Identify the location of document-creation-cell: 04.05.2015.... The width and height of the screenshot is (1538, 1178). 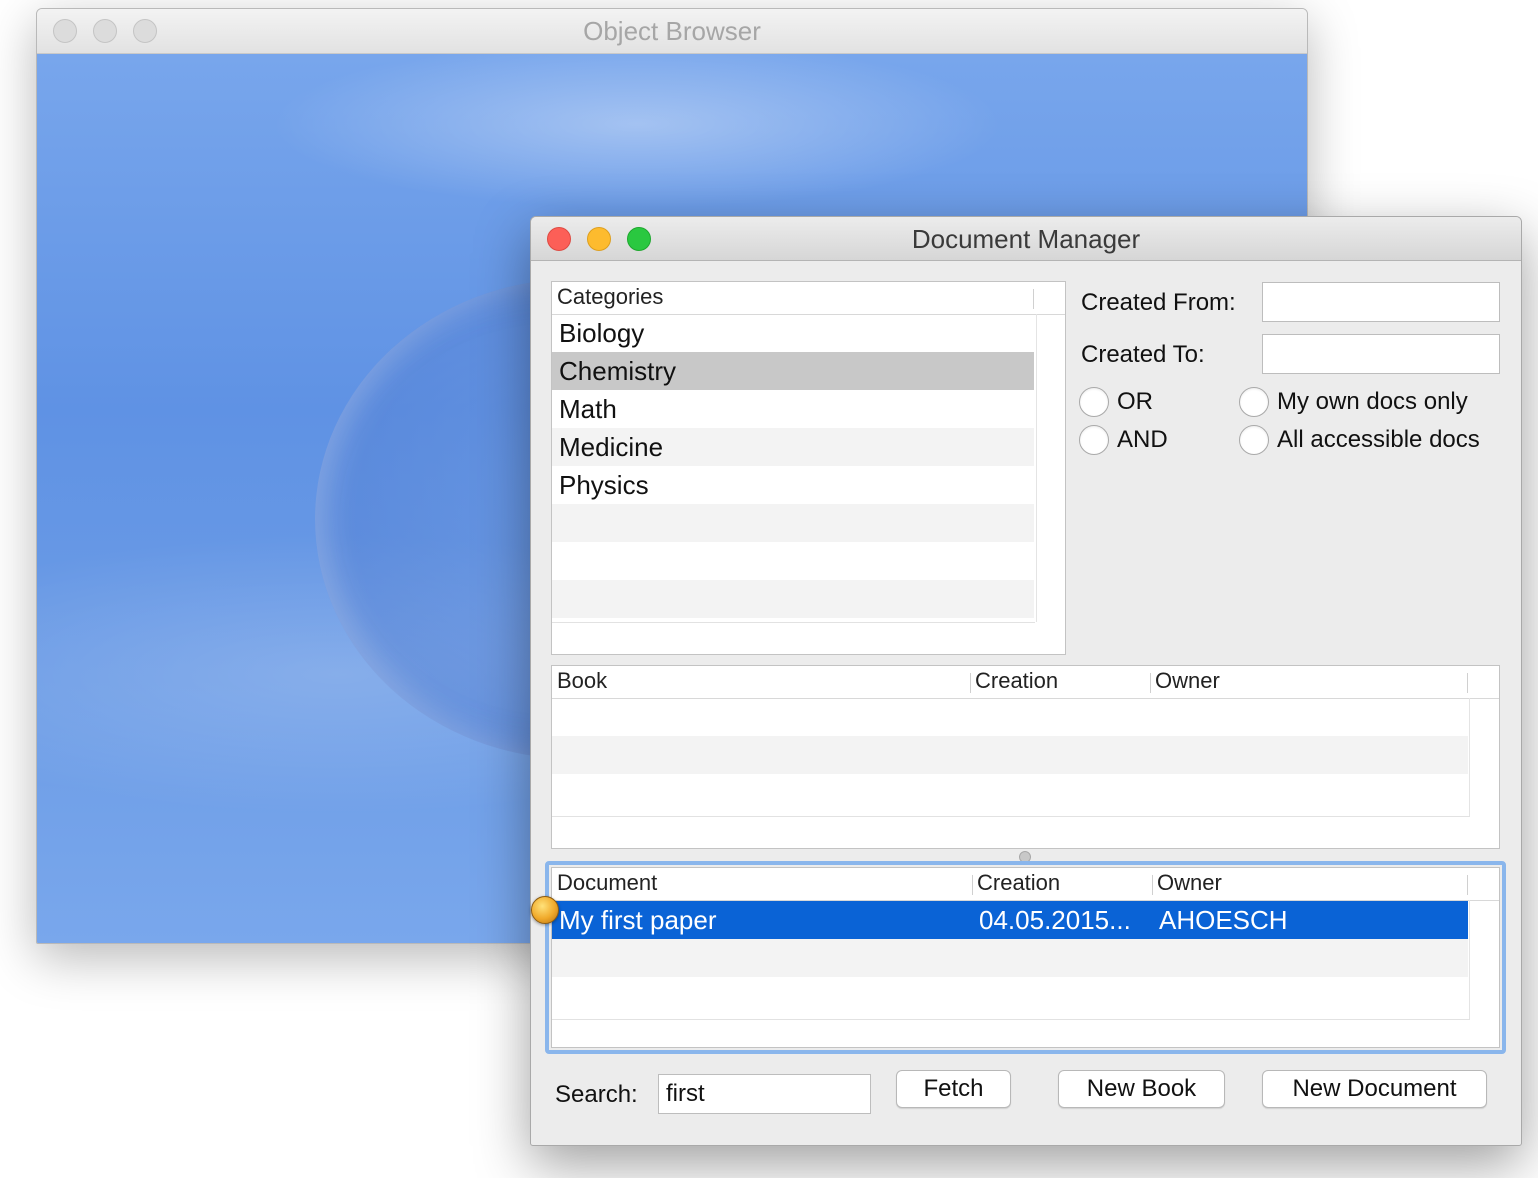
(1055, 920).